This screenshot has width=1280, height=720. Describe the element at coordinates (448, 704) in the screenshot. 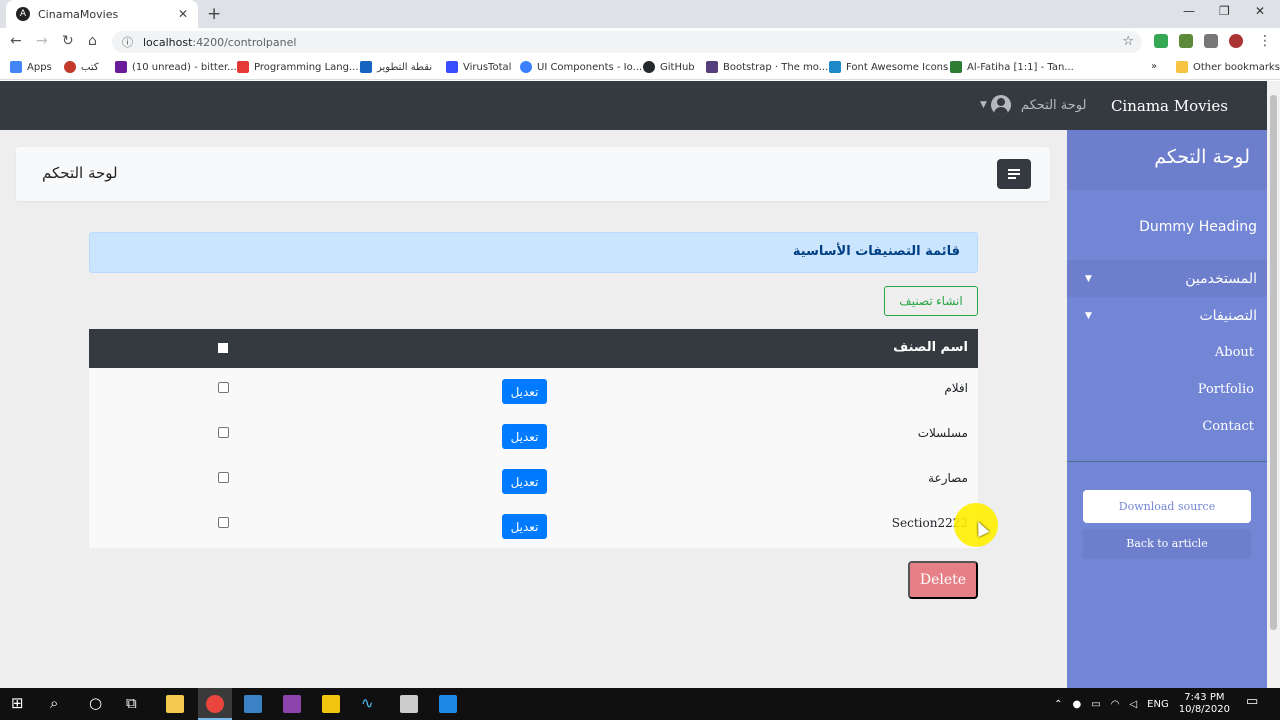

I see `vscode-icon` at that location.